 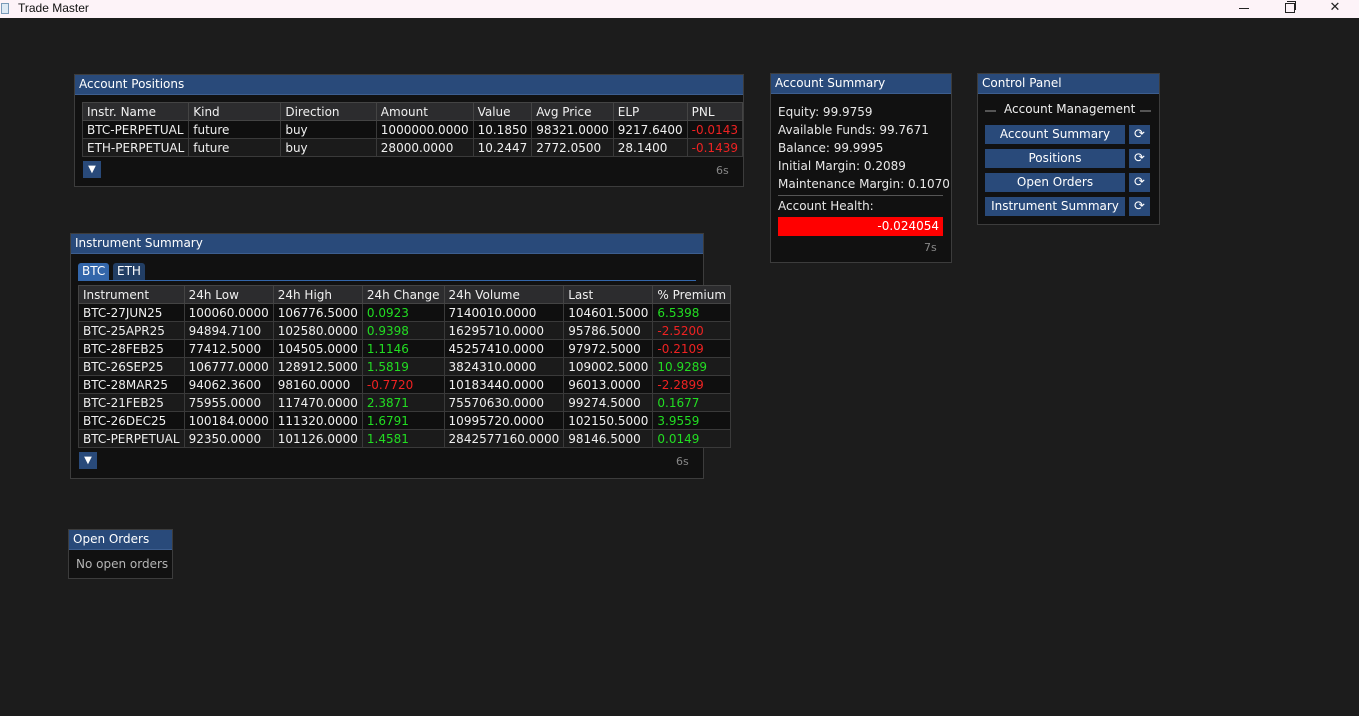 What do you see at coordinates (1139, 182) in the screenshot?
I see `refresh-open-orders-button: ⟳` at bounding box center [1139, 182].